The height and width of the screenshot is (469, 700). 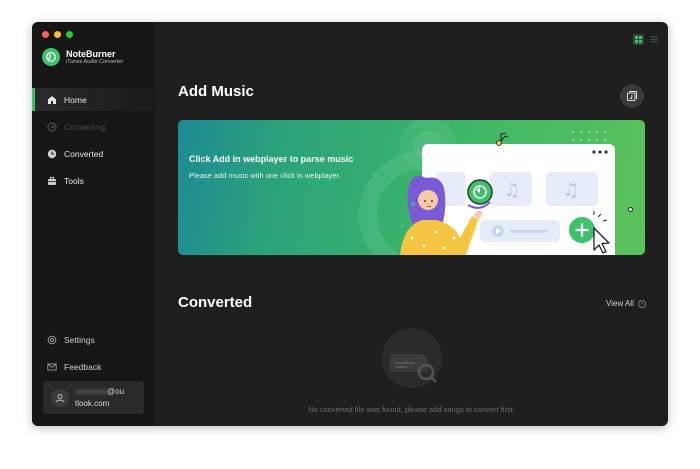 I want to click on sidebar-item-tools: Tools, so click(x=93, y=180).